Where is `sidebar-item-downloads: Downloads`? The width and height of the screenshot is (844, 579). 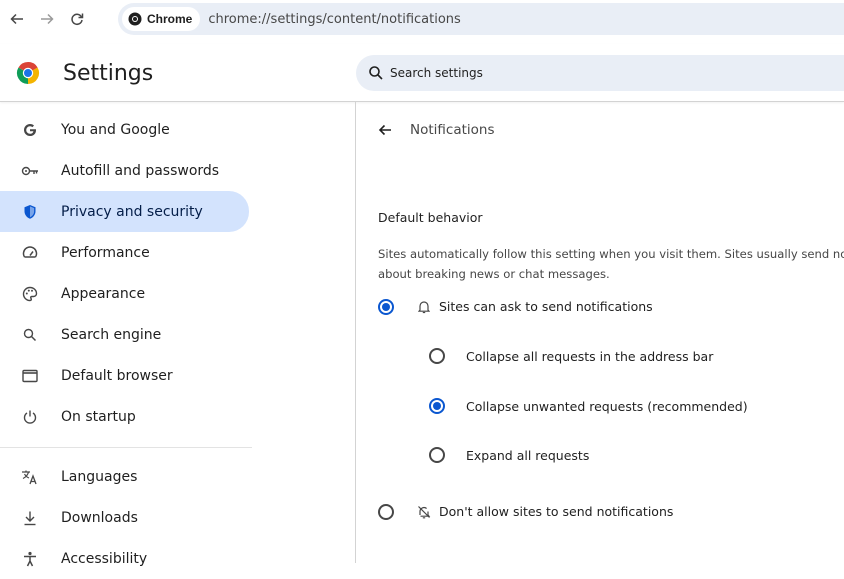 sidebar-item-downloads: Downloads is located at coordinates (124, 517).